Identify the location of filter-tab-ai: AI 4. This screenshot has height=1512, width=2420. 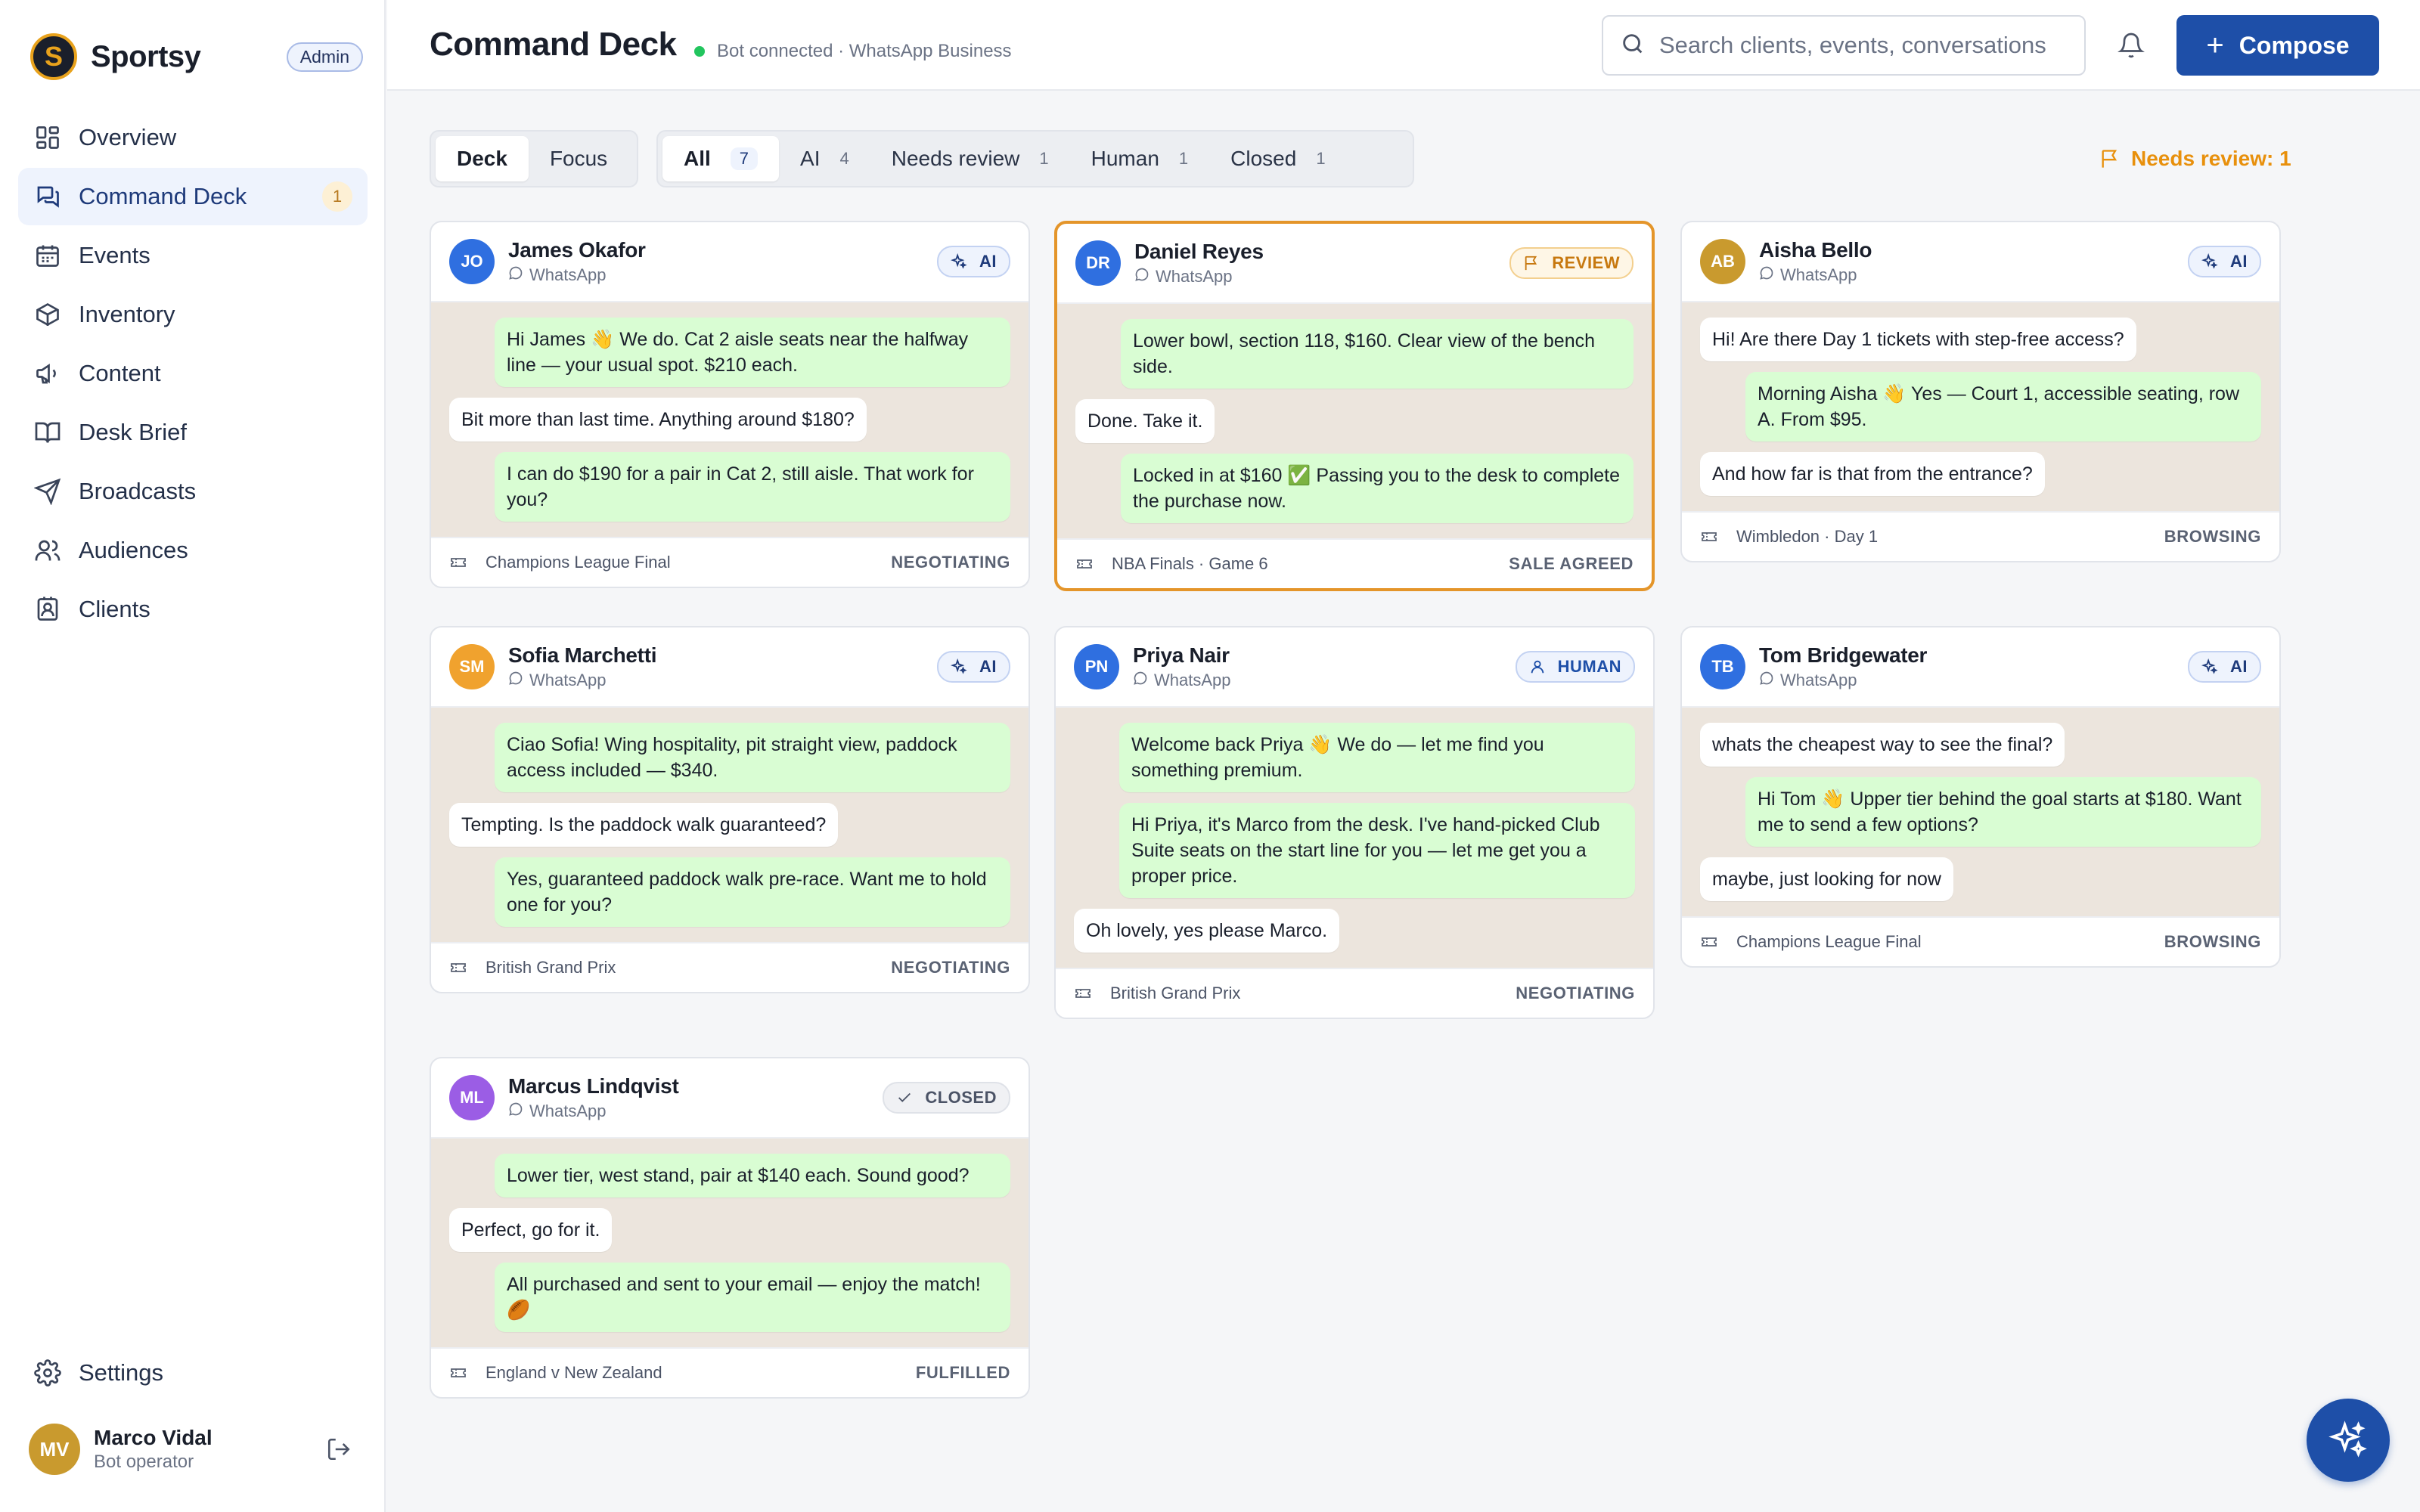
(824, 158).